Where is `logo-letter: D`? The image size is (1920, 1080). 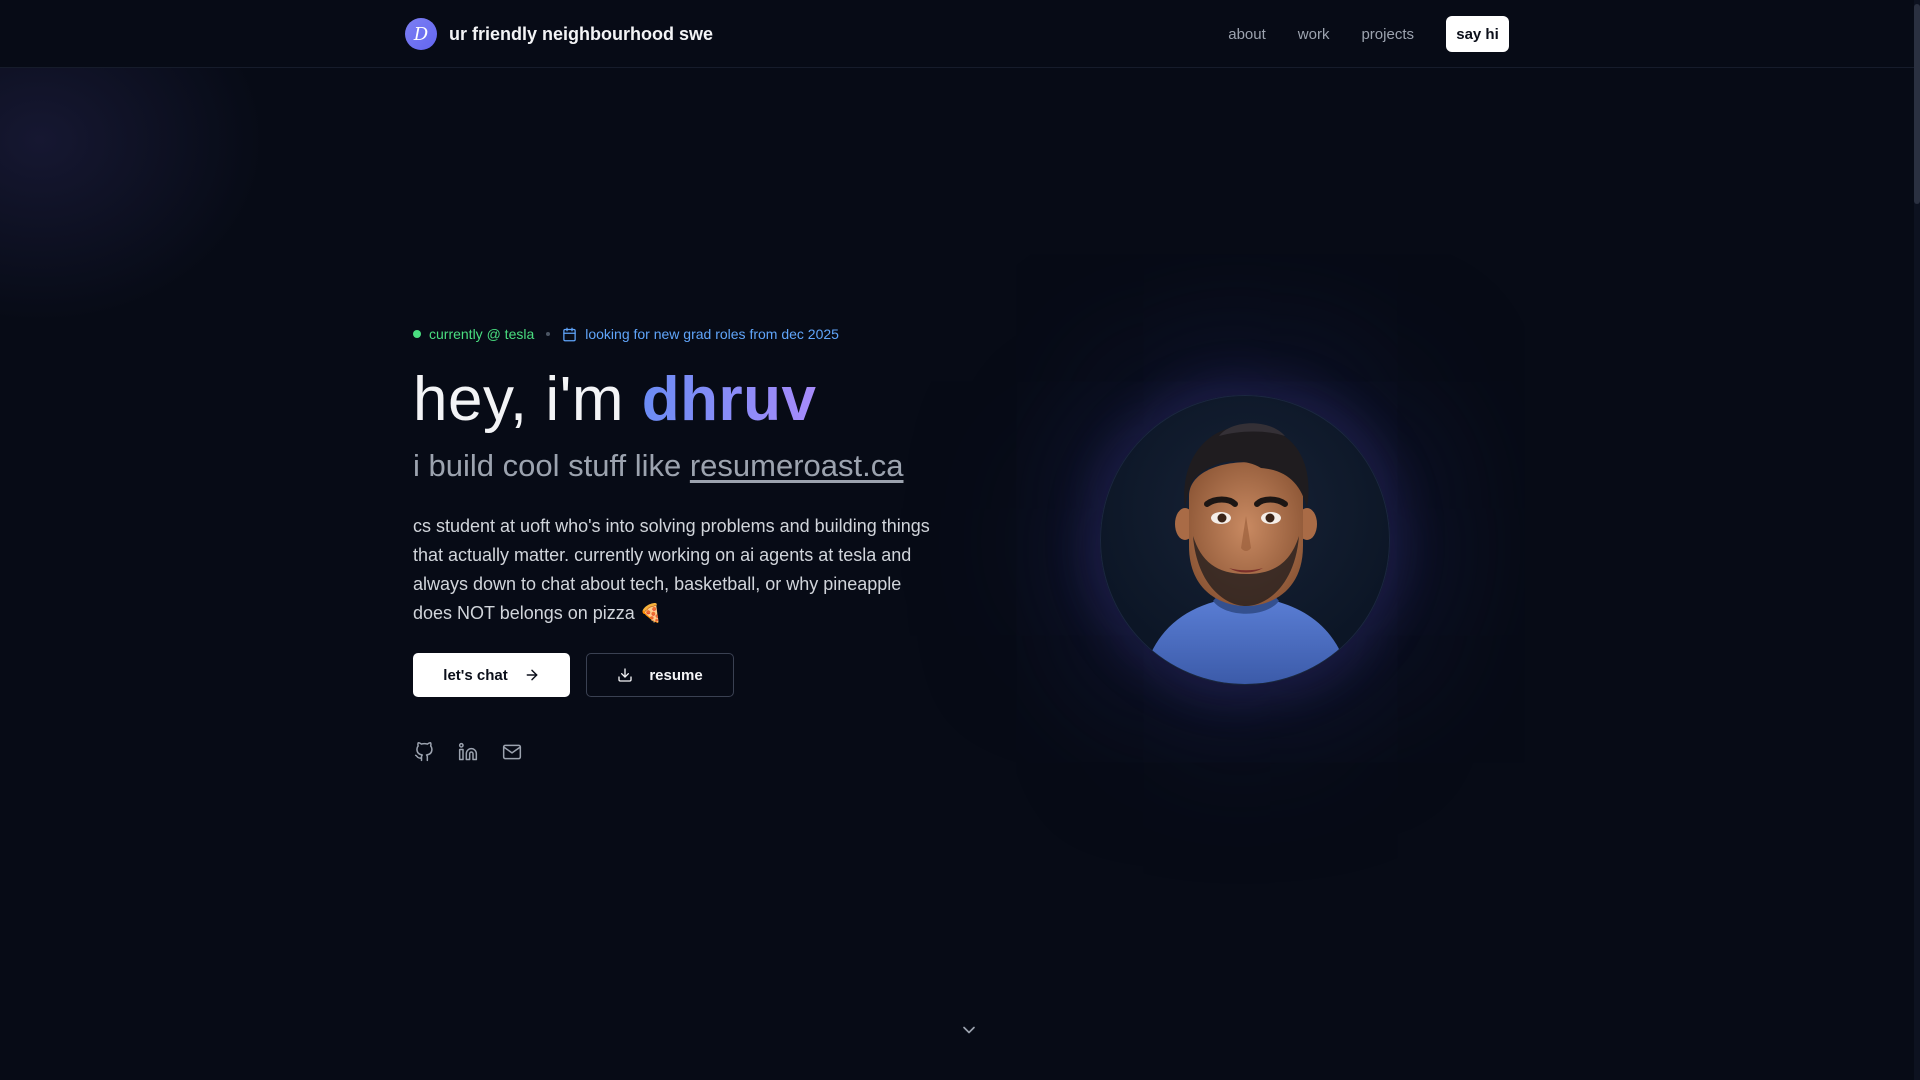
logo-letter: D is located at coordinates (421, 34).